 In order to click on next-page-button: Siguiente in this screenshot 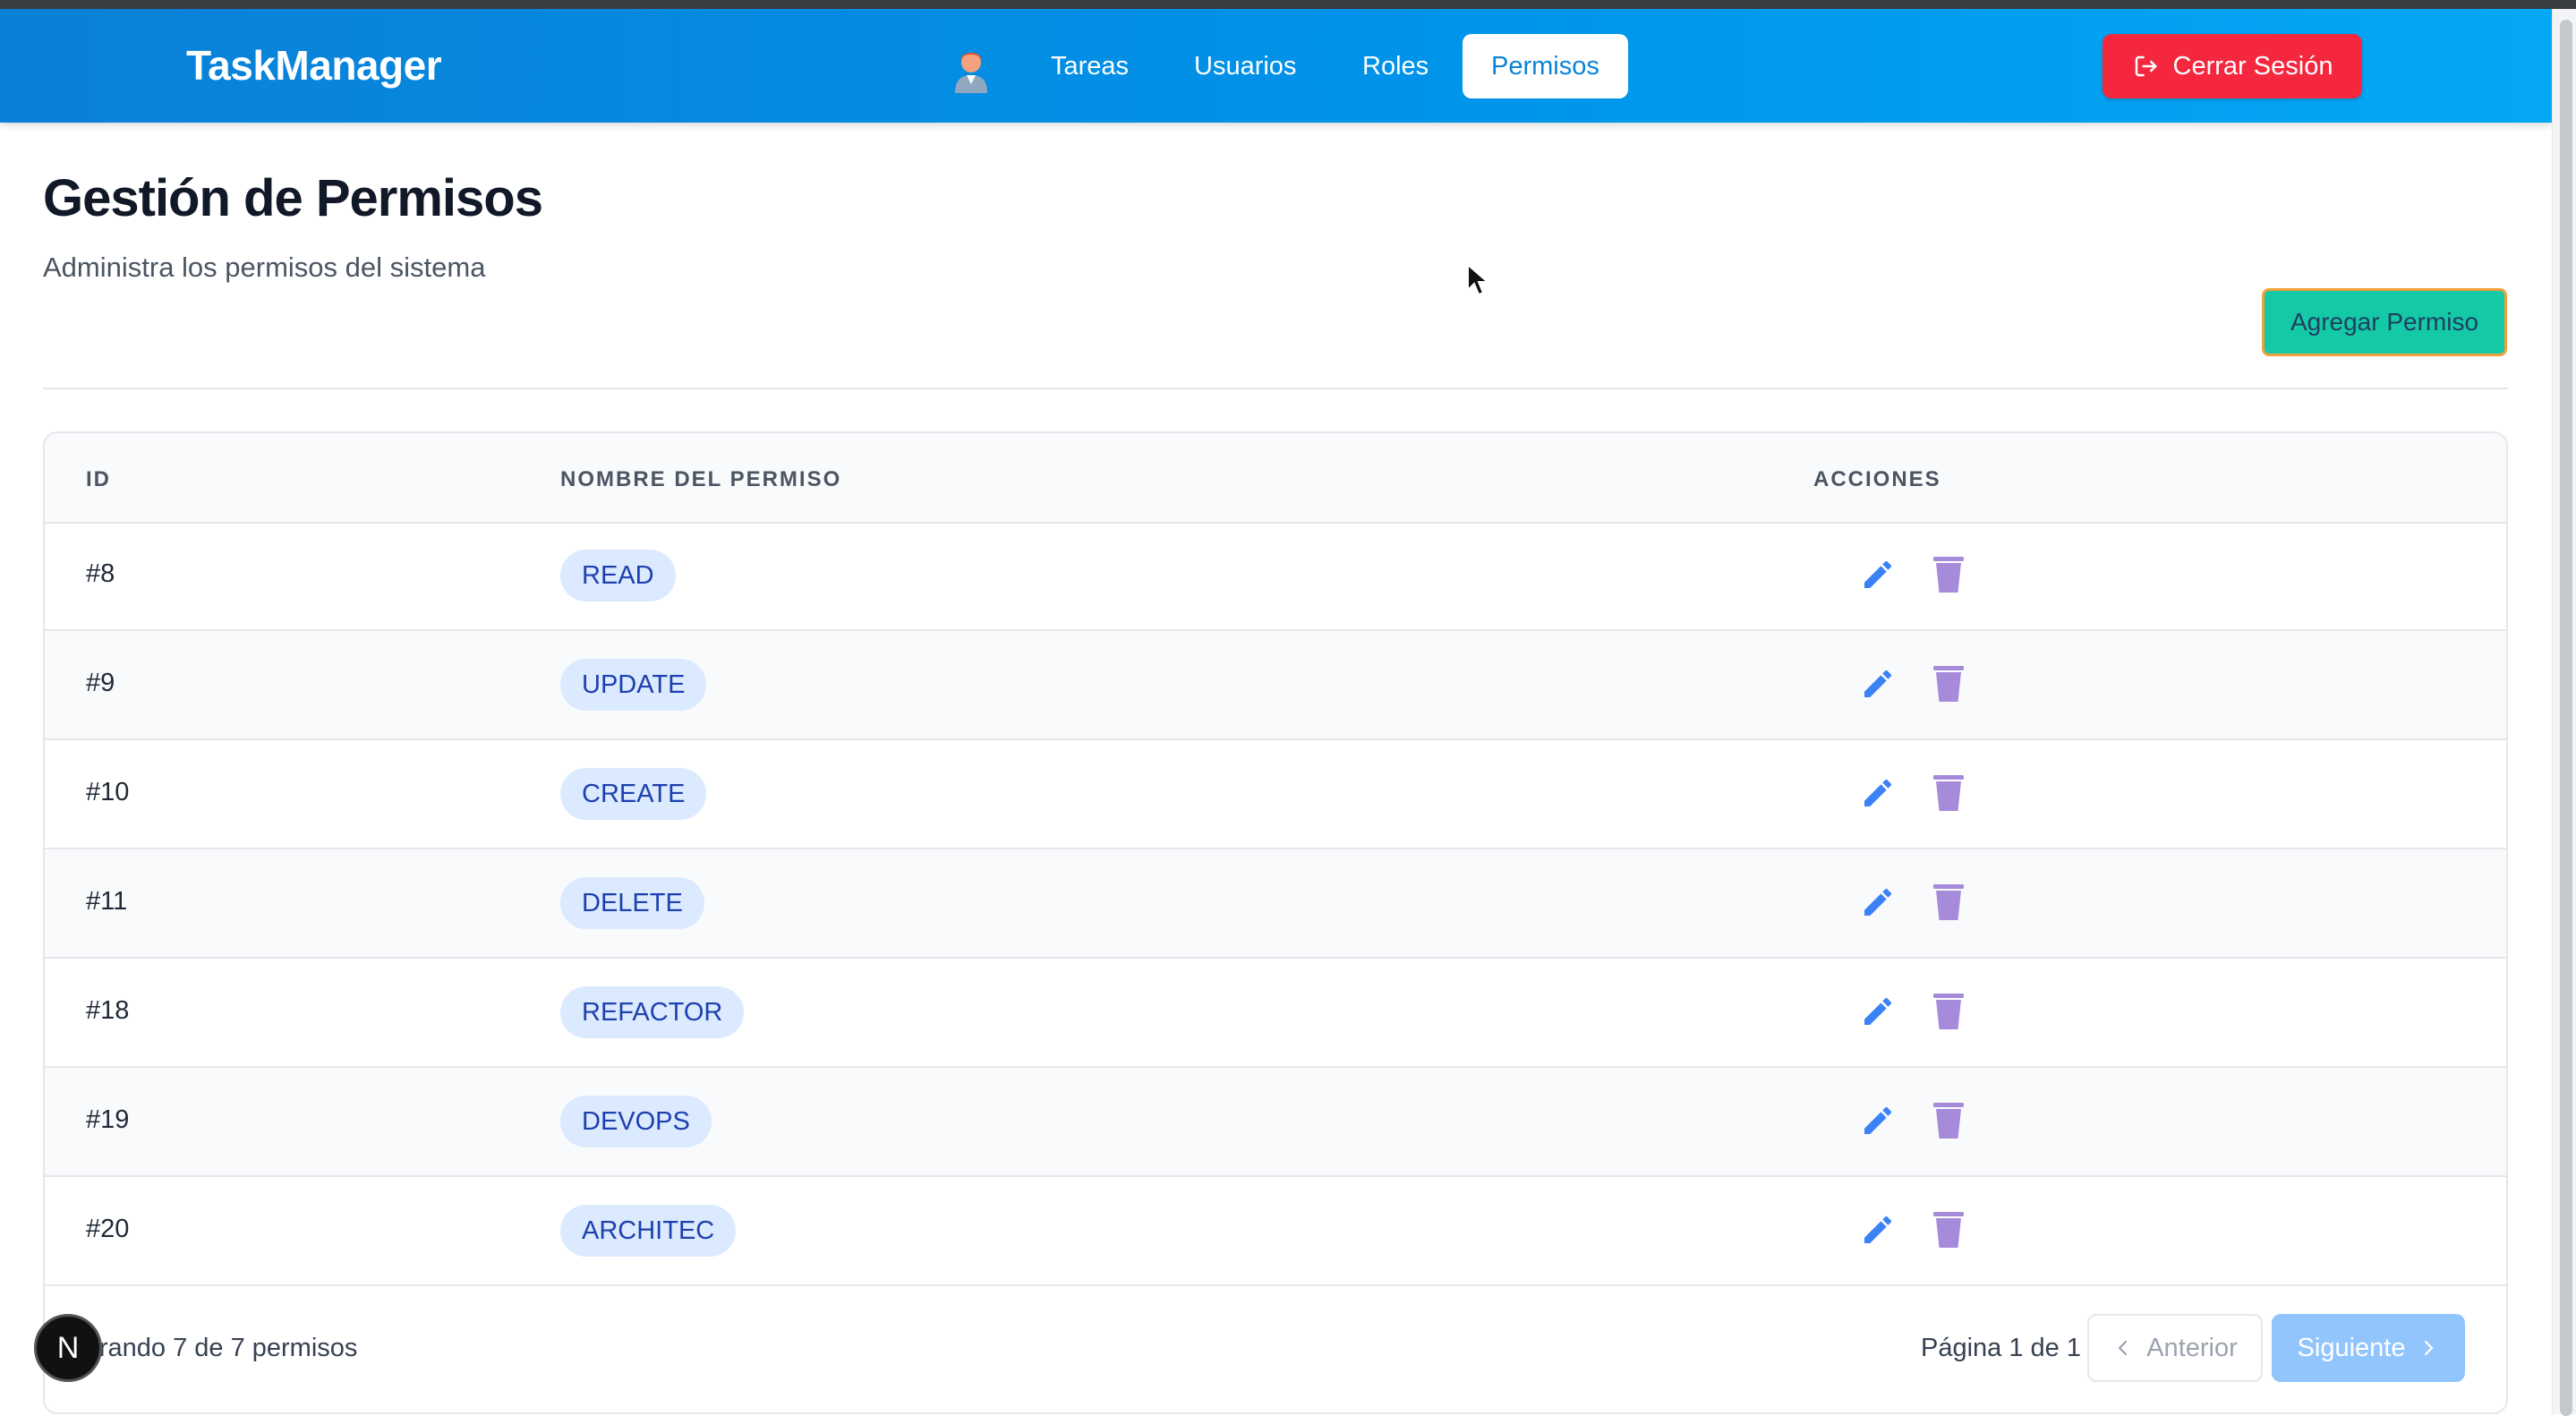, I will do `click(2368, 1348)`.